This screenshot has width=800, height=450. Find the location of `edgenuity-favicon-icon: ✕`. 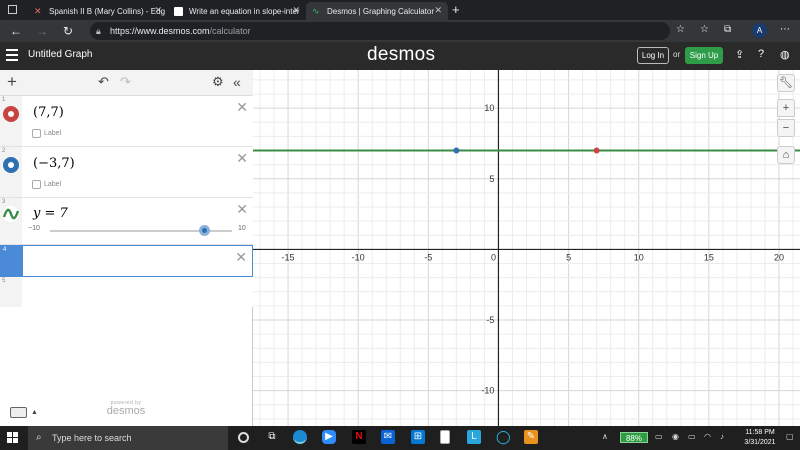

edgenuity-favicon-icon: ✕ is located at coordinates (38, 10).